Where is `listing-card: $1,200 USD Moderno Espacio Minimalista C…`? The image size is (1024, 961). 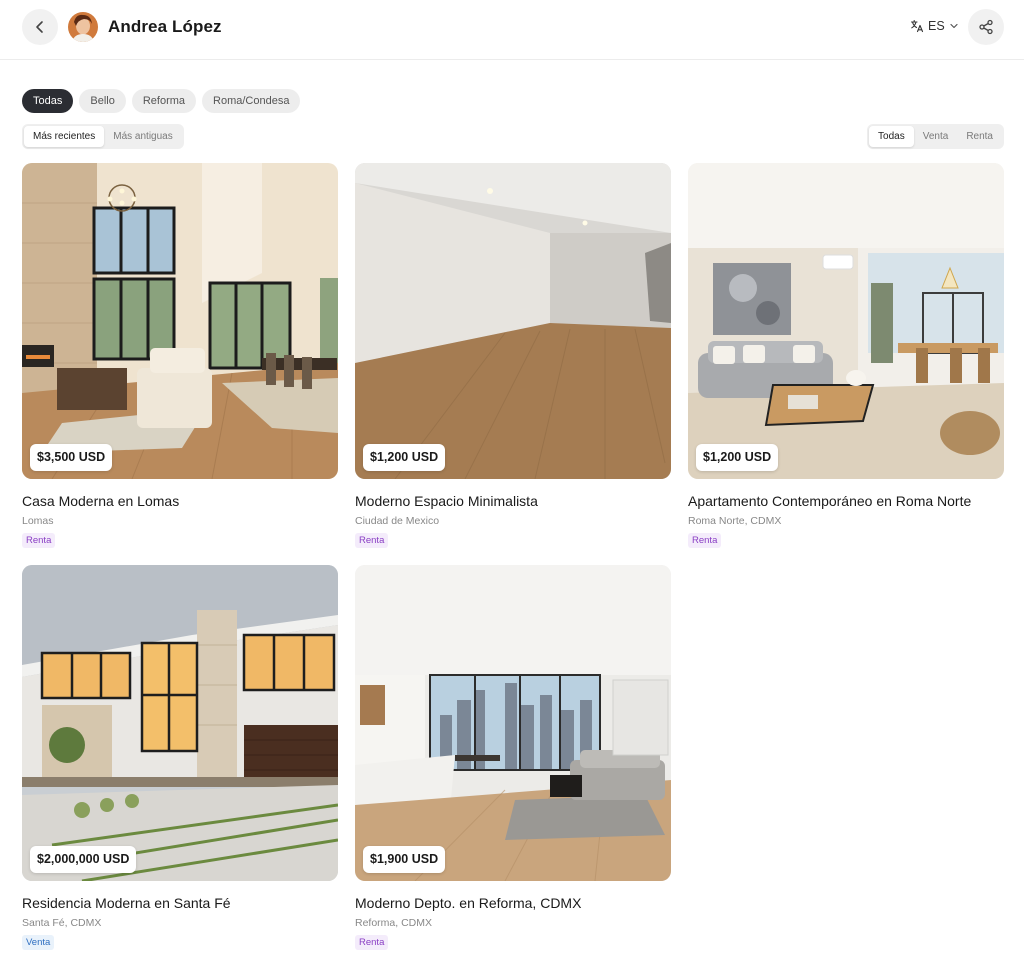
listing-card: $1,200 USD Moderno Espacio Minimalista C… is located at coordinates (513, 355).